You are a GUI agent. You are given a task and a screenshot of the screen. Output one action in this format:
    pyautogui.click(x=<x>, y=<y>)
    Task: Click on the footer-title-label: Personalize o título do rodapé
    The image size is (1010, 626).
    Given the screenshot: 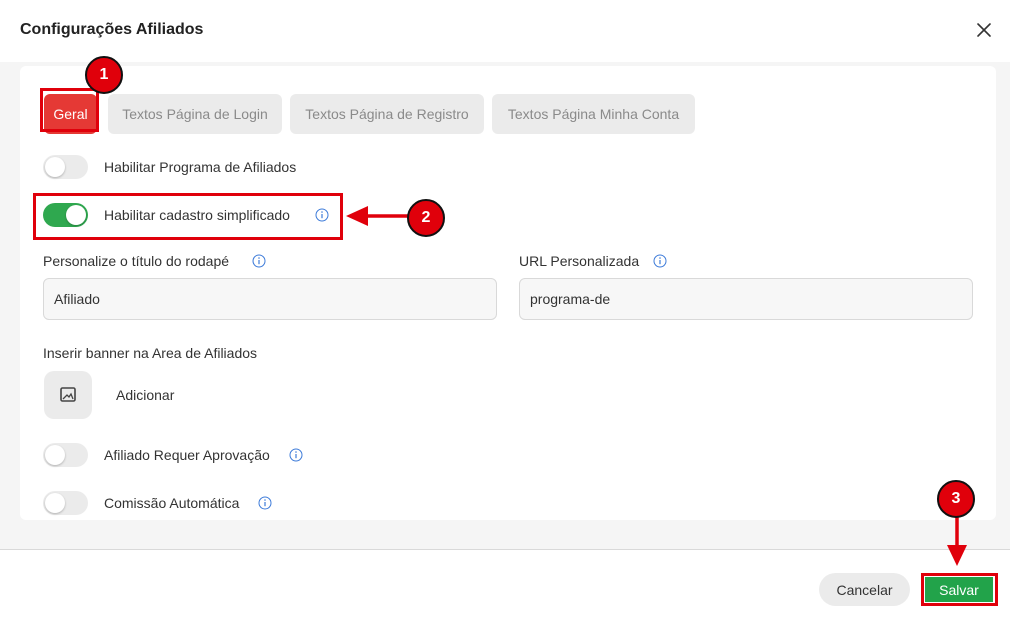 What is the action you would take?
    pyautogui.click(x=136, y=261)
    